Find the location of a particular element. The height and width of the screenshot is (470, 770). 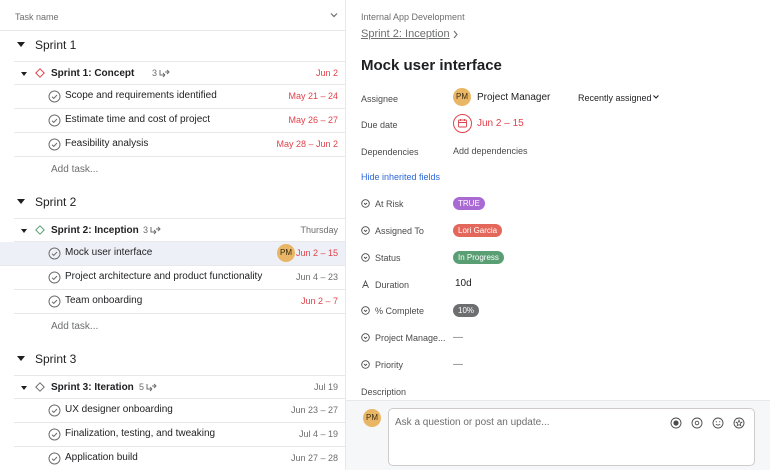

task-row: Application build Jun 27 – 28 is located at coordinates (179, 458).